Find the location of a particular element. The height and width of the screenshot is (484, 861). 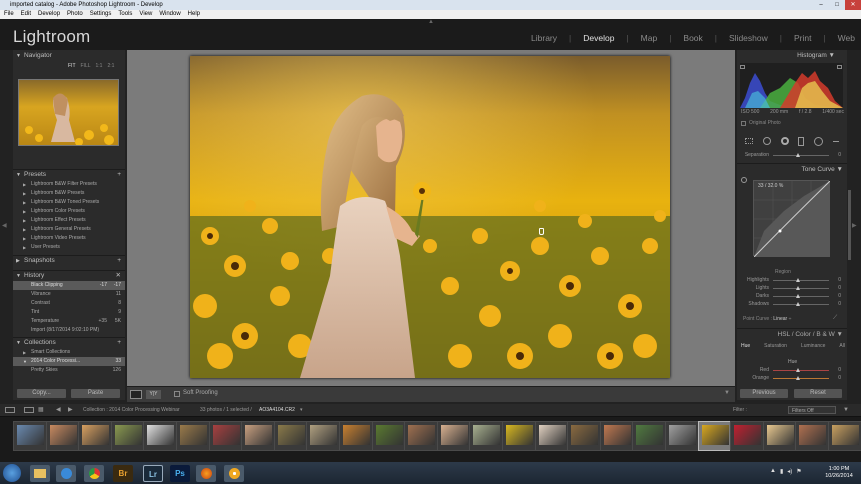

hsl-tab-hue: Hue is located at coordinates (745, 346).